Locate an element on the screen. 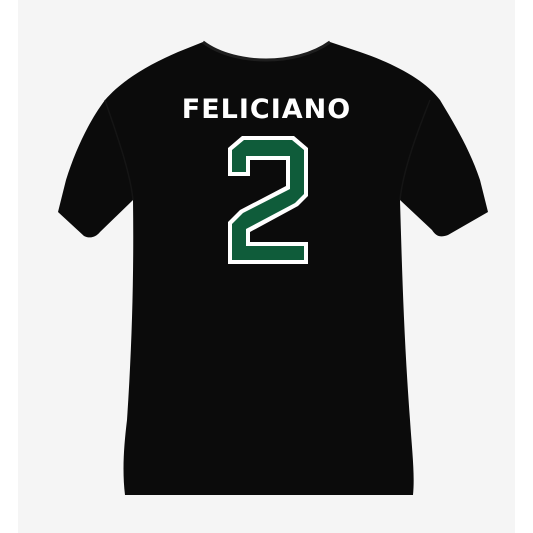 The image size is (533, 533). player-name: FELICIANO is located at coordinates (266, 109).